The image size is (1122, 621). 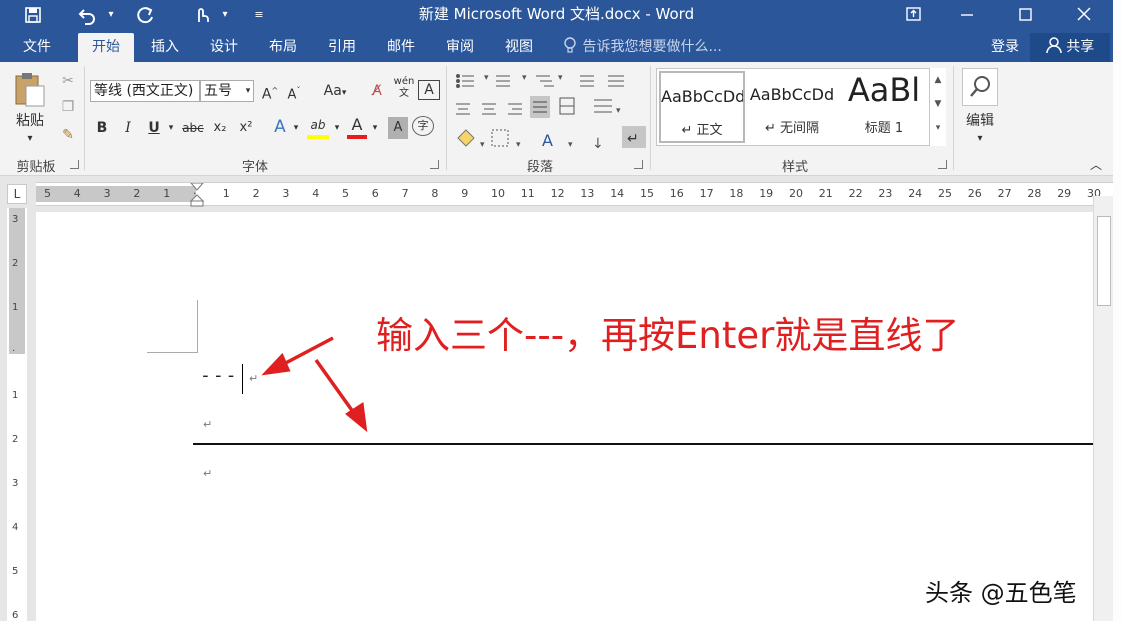 I want to click on watermark: 头条 @五色笔, so click(x=1001, y=593).